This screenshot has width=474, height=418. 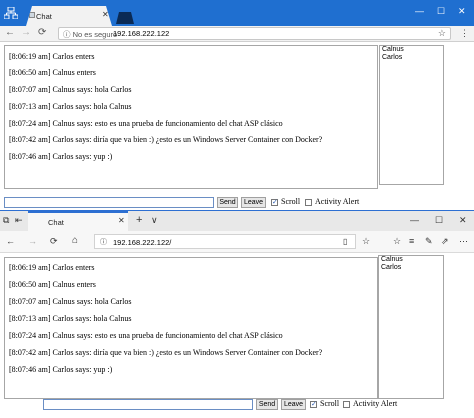 What do you see at coordinates (464, 33) in the screenshot?
I see `menu-icon: ⋮` at bounding box center [464, 33].